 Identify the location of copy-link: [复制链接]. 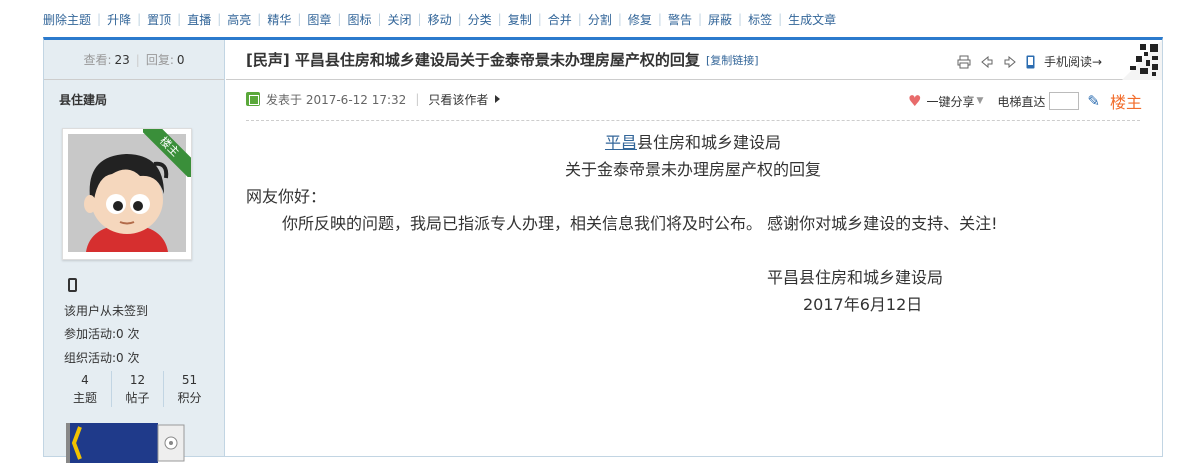
(732, 60).